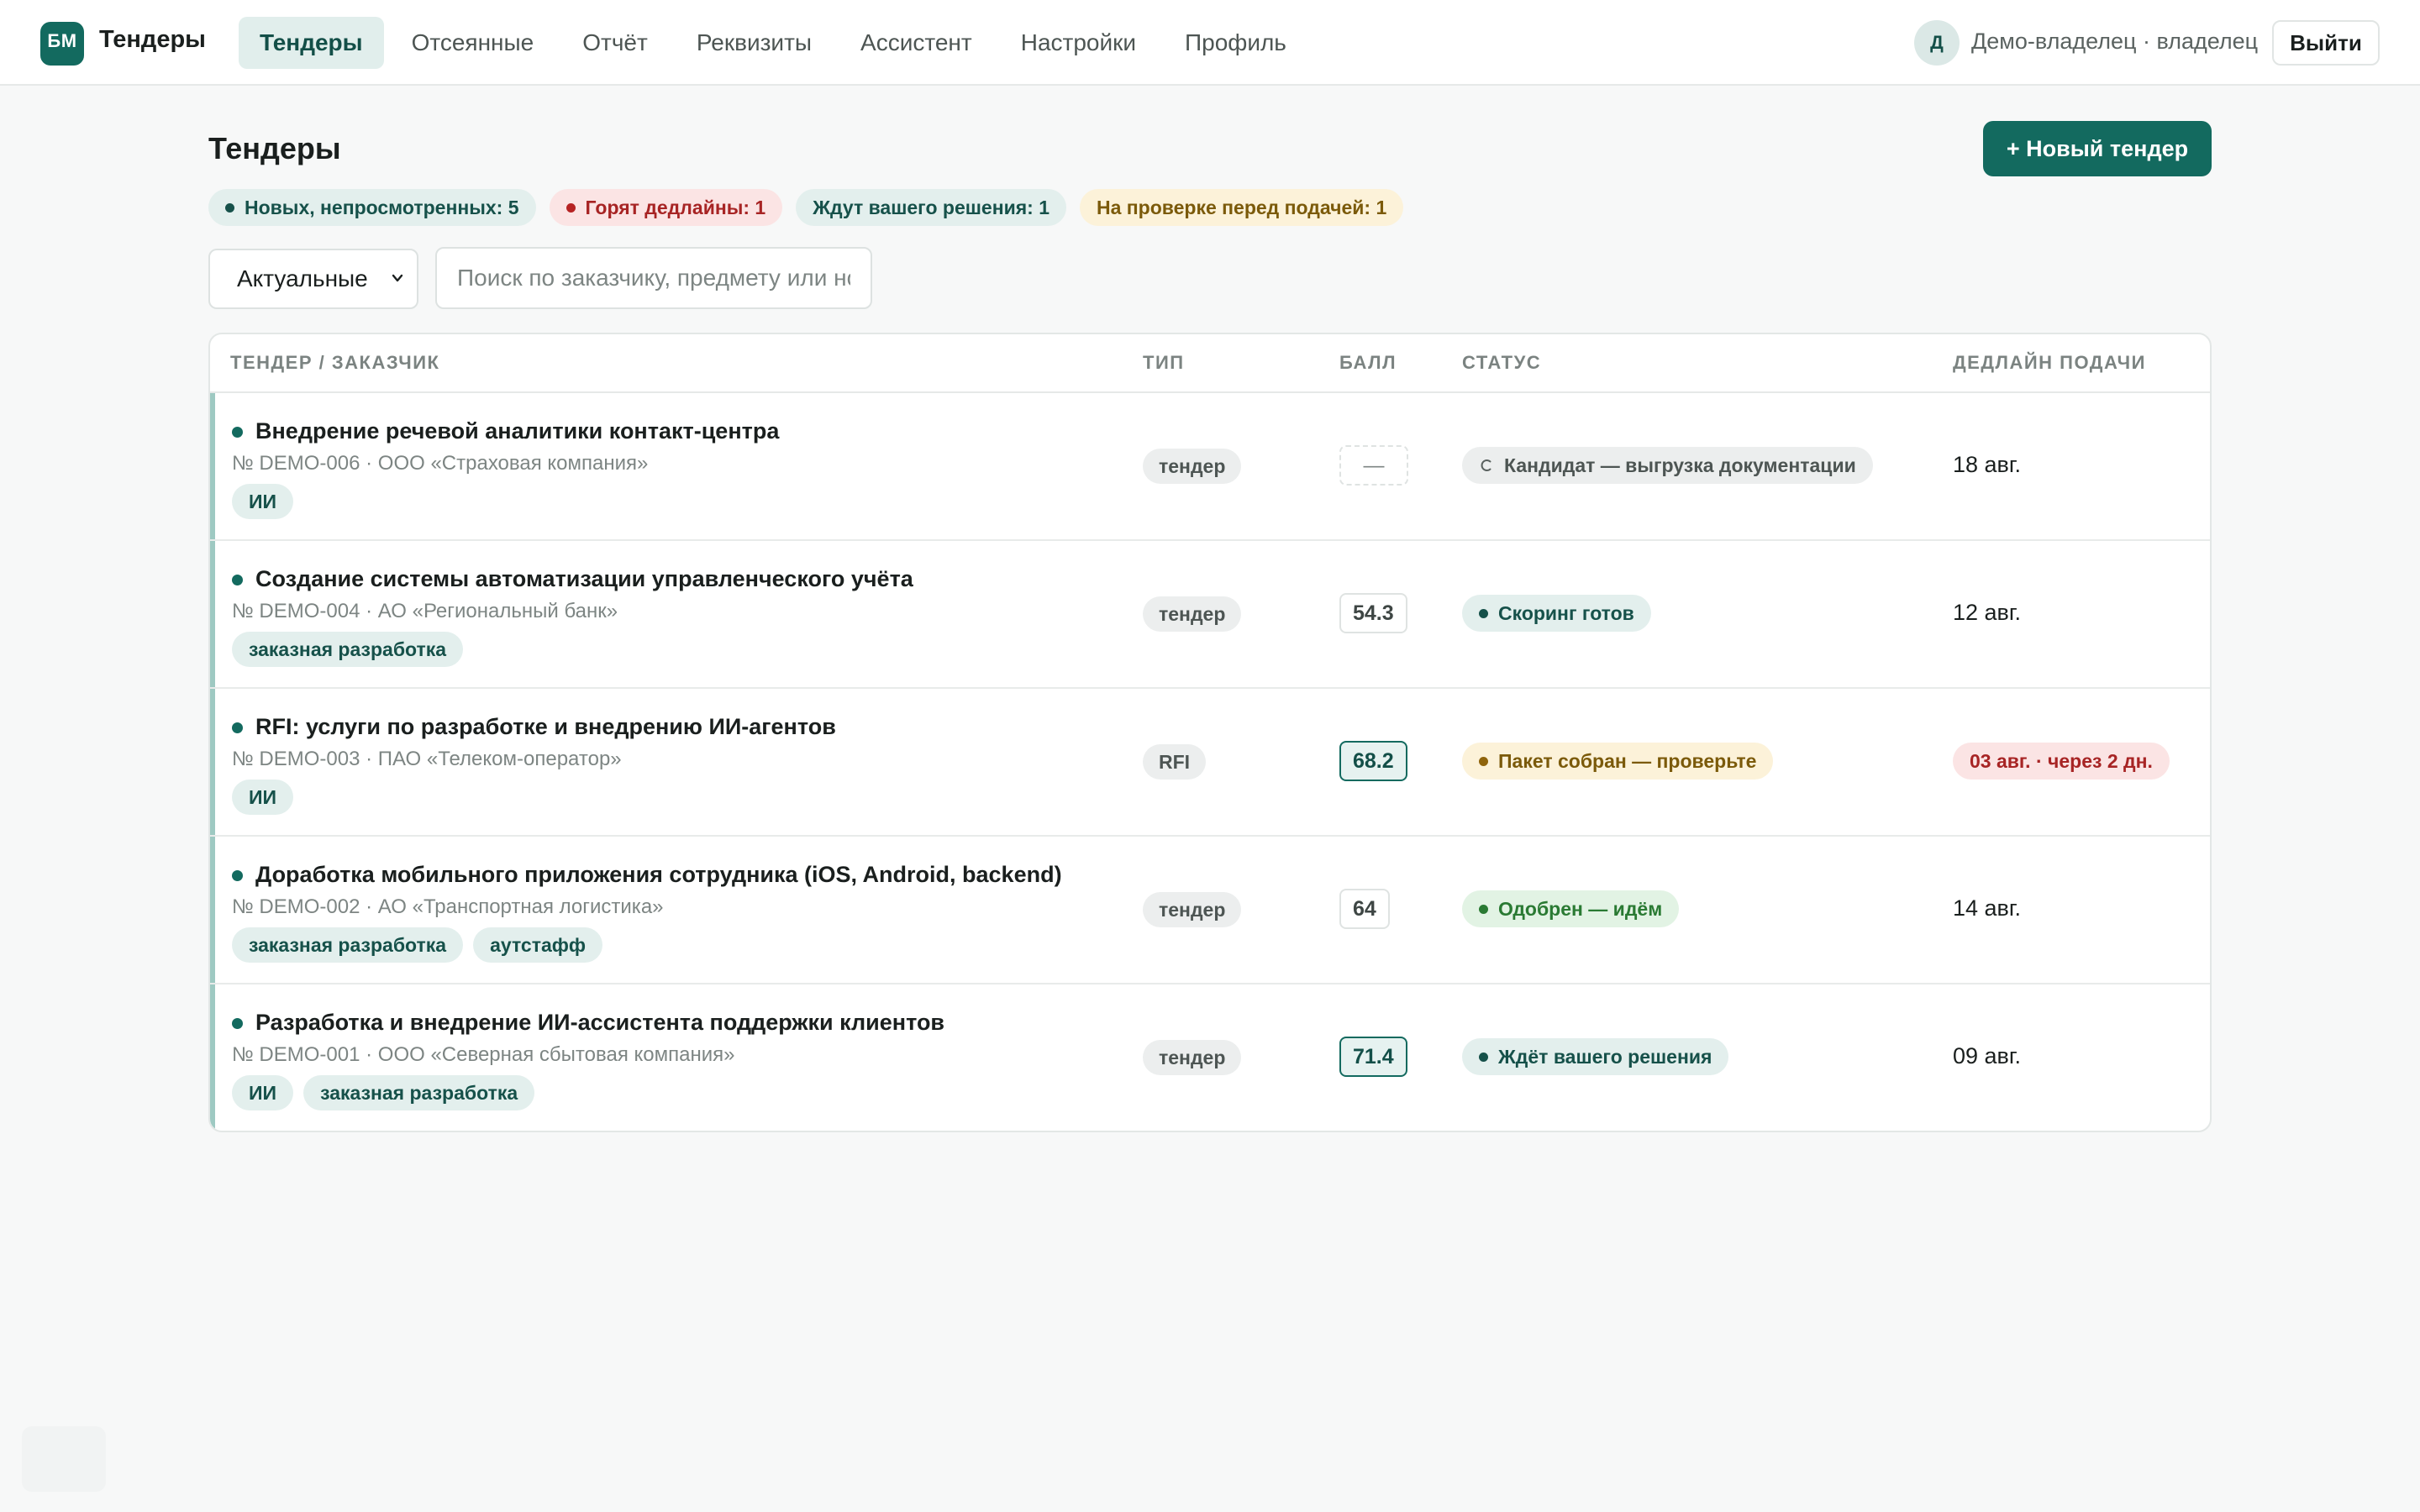 This screenshot has width=2420, height=1512. I want to click on user-name: Демо-владелец · владелец, so click(2115, 41).